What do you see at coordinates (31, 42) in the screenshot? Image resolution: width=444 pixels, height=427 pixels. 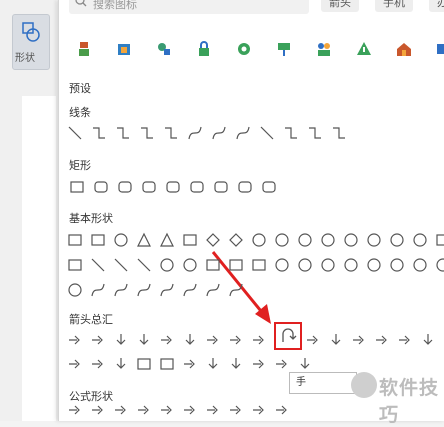 I see `shape-button: 形状` at bounding box center [31, 42].